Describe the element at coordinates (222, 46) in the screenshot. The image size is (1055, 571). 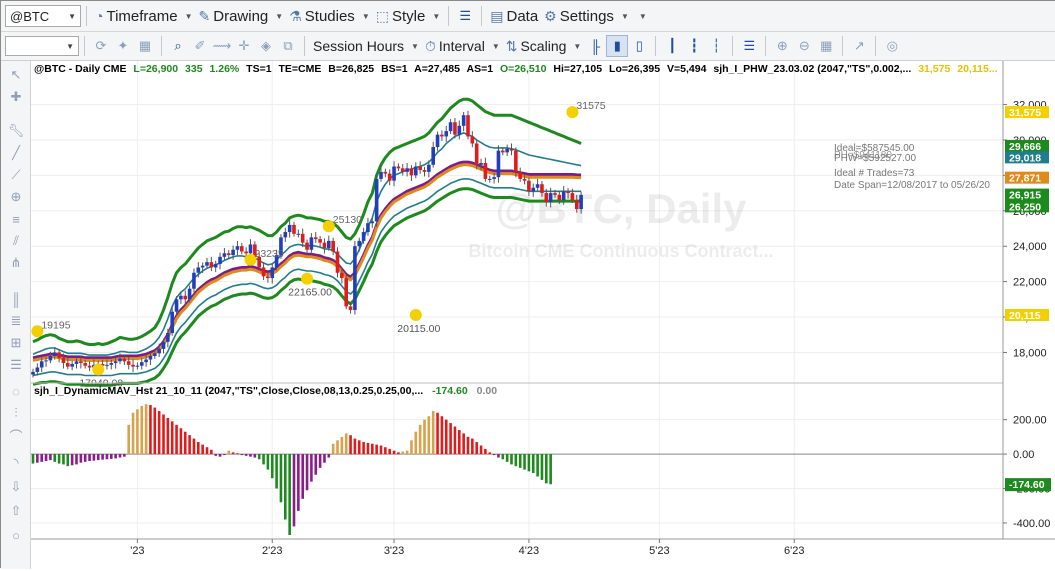
I see `chart-link-icon: ⟿` at that location.